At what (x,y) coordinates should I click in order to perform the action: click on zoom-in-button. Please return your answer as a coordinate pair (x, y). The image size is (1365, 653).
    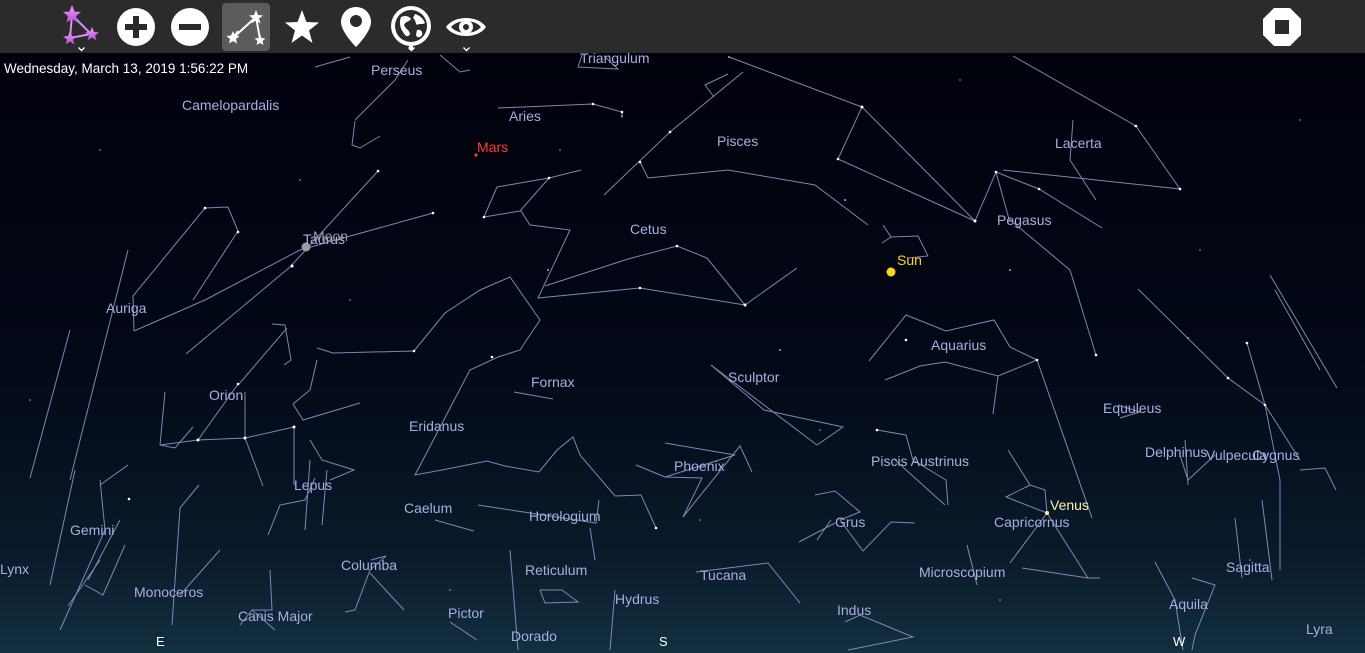
    Looking at the image, I should click on (136, 27).